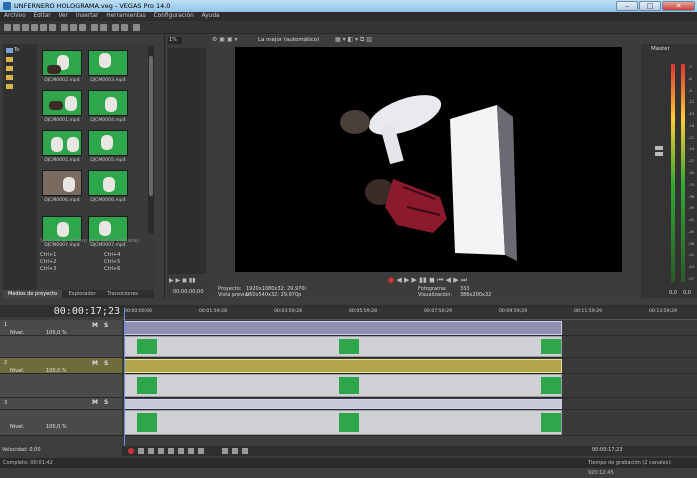 The image size is (697, 478). What do you see at coordinates (201, 451) in the screenshot?
I see `go-end-icon` at bounding box center [201, 451].